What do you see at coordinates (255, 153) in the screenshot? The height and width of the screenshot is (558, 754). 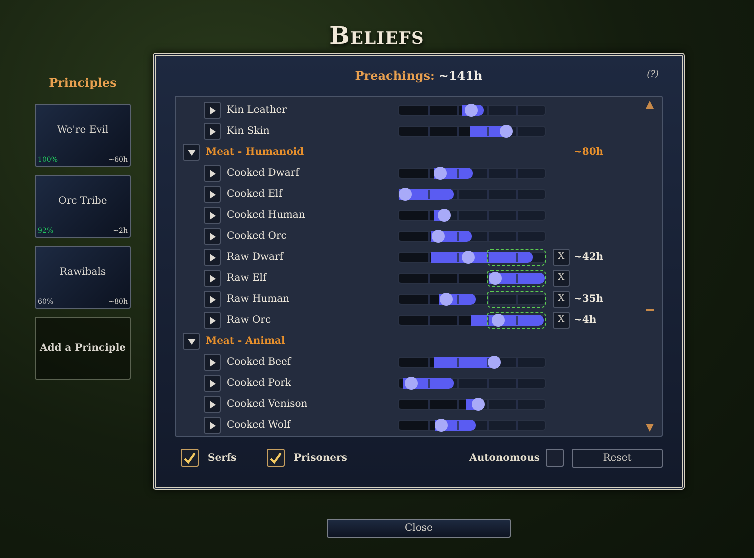 I see `category-label: Meat - Humanoid` at bounding box center [255, 153].